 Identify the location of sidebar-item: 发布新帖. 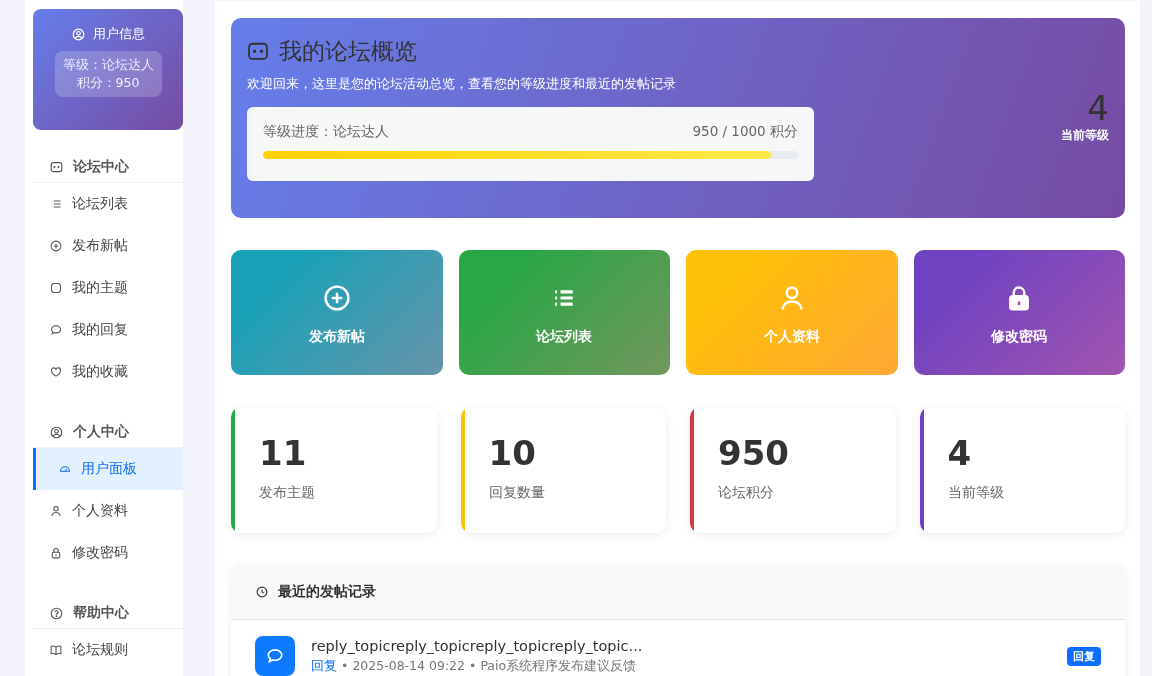
(108, 246).